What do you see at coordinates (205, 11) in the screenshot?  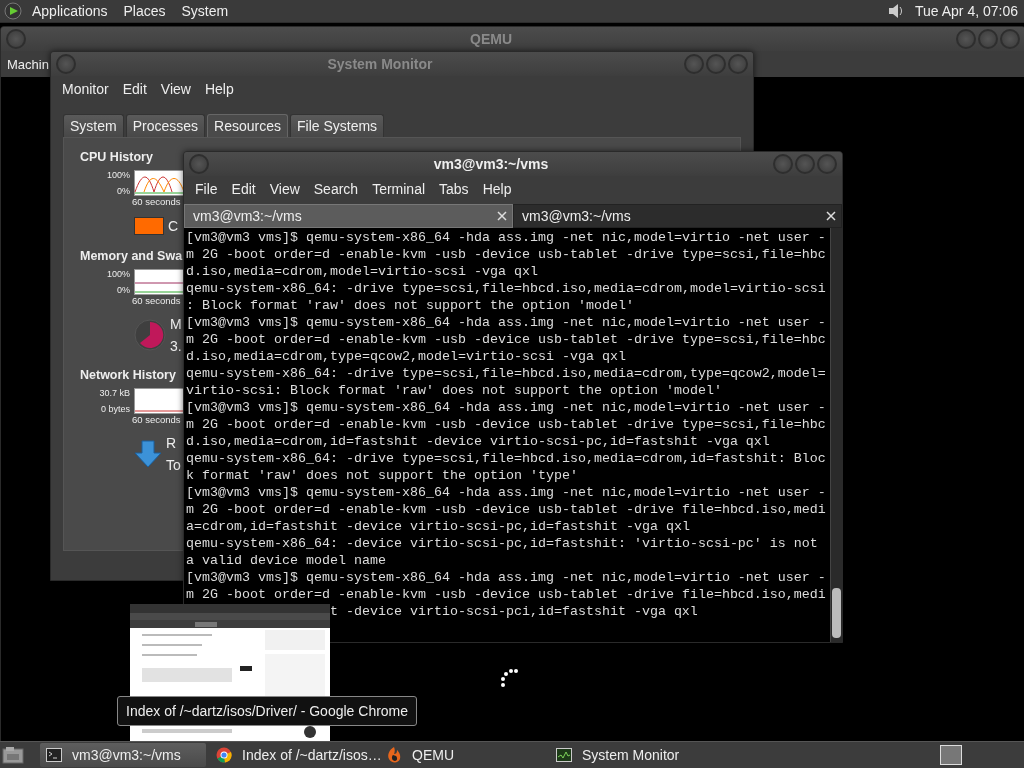 I see `panel-menu: System` at bounding box center [205, 11].